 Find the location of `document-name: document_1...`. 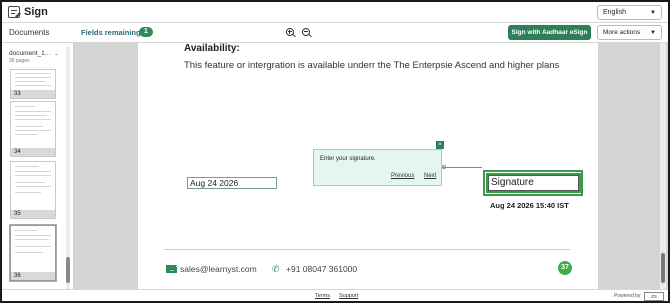

document-name: document_1... is located at coordinates (30, 53).